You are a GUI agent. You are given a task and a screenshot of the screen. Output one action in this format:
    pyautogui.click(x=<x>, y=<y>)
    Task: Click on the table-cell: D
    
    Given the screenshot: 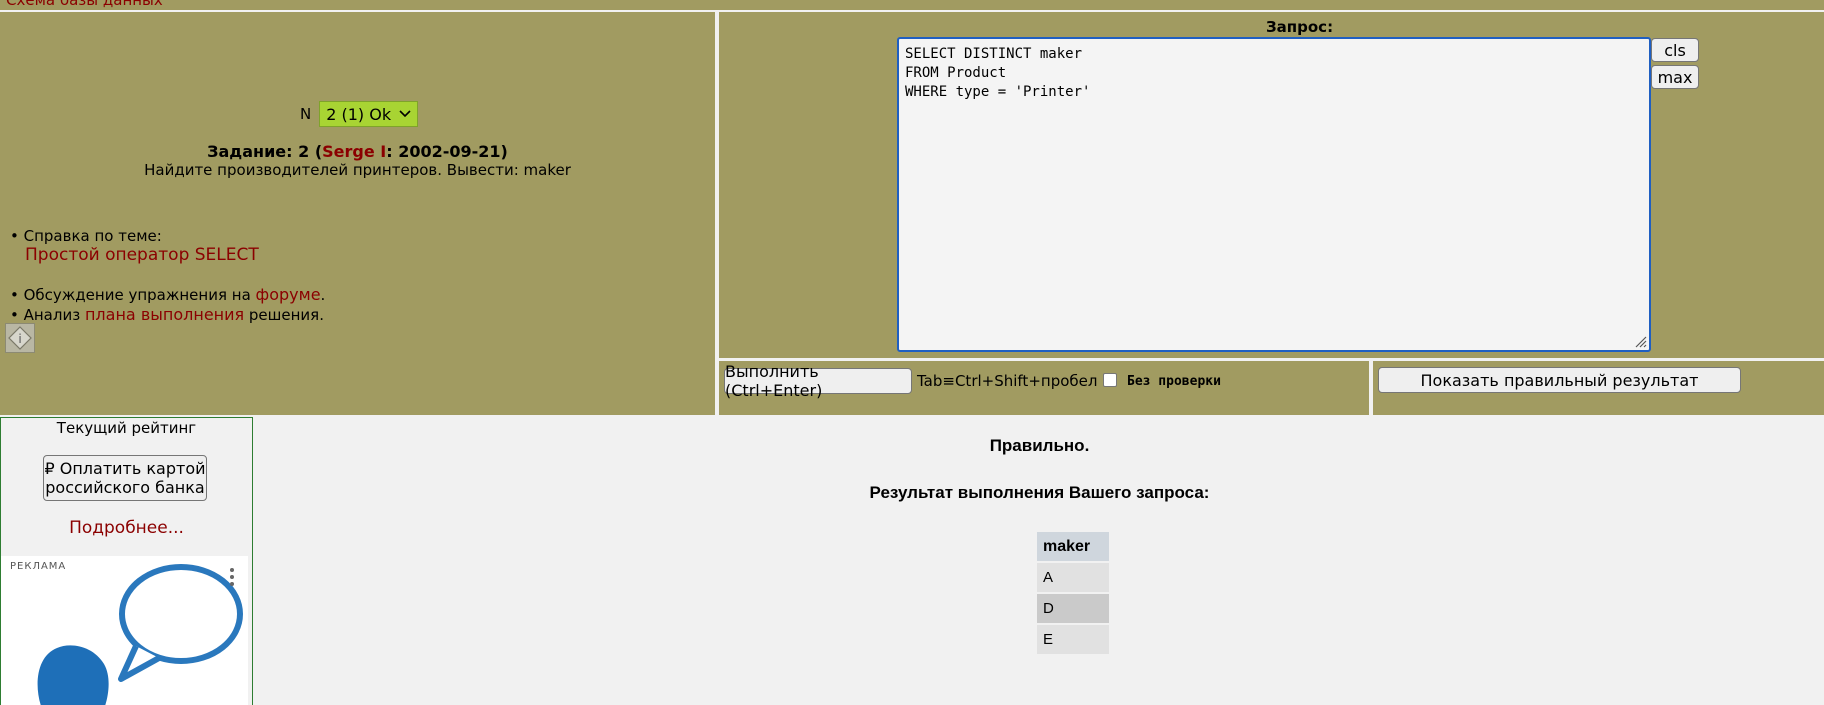 What is the action you would take?
    pyautogui.click(x=1073, y=608)
    